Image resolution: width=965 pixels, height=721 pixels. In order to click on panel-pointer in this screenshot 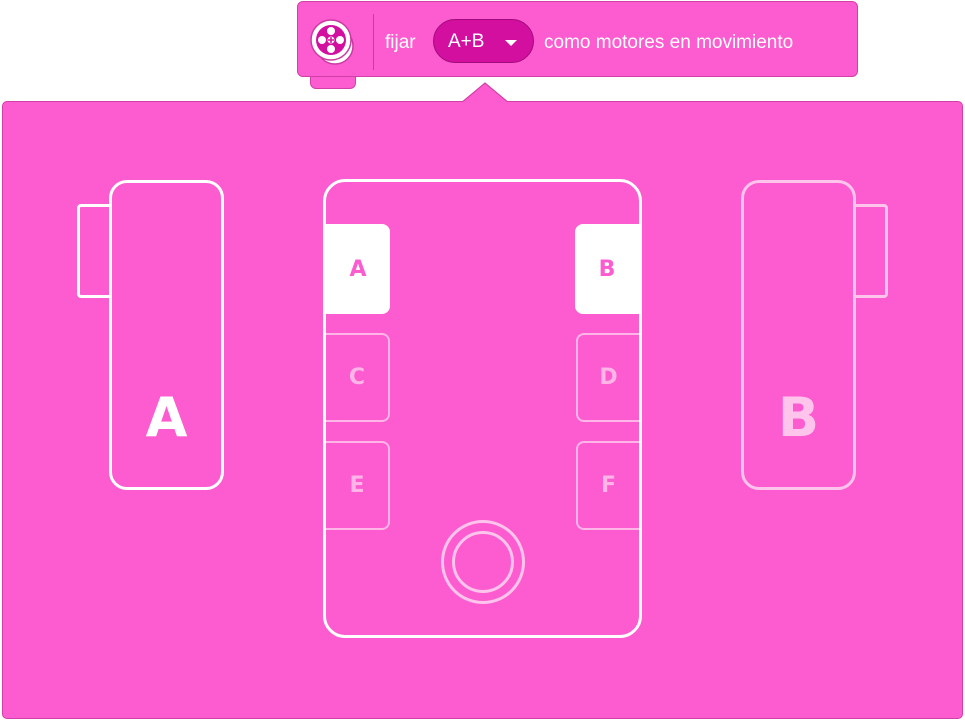, I will do `click(485, 93)`.